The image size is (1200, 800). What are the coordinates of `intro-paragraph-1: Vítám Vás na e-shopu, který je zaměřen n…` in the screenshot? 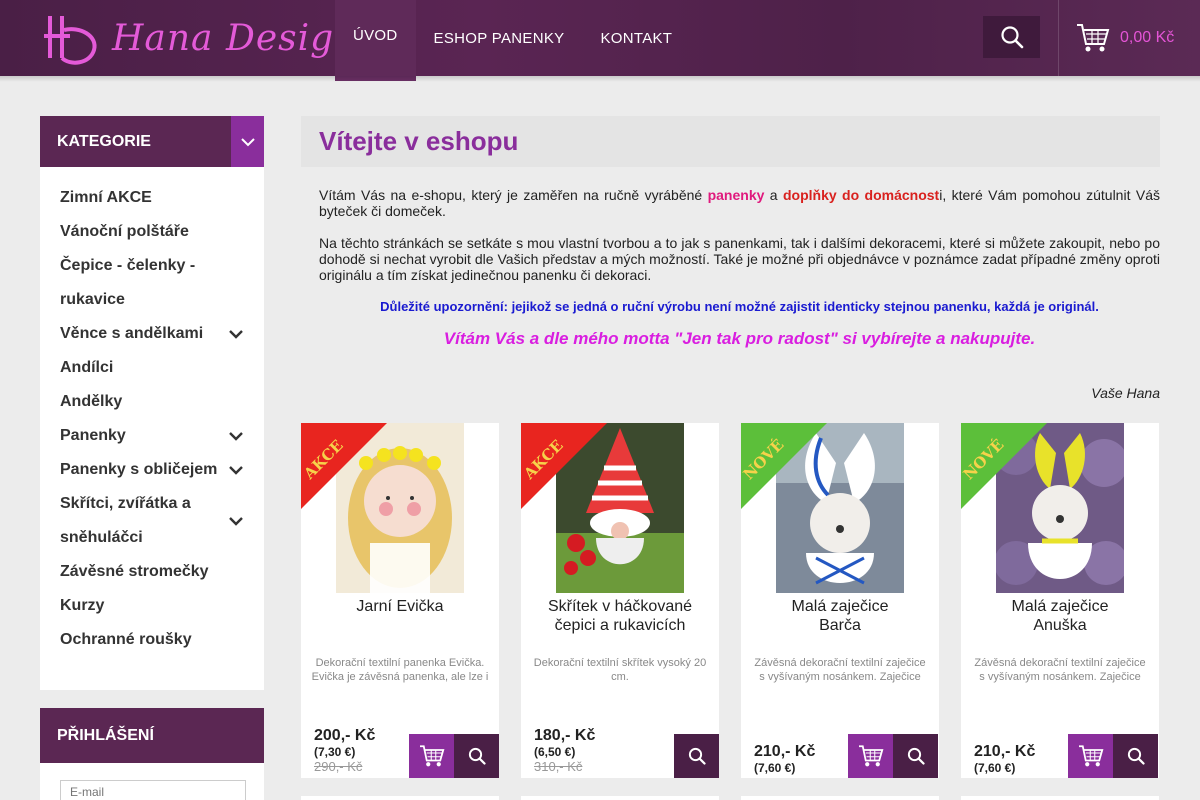 It's located at (739, 203).